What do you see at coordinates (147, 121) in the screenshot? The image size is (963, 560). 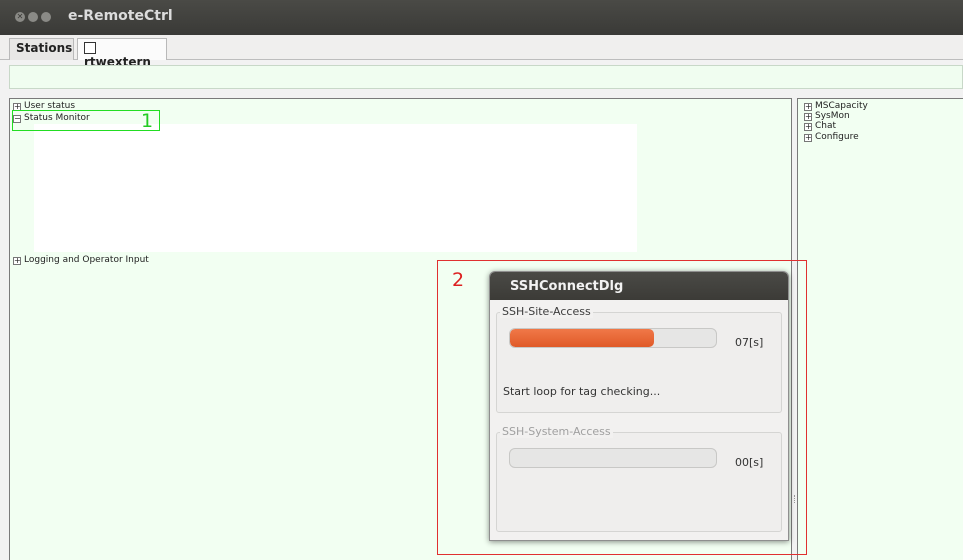 I see `annotation-label-1: 1` at bounding box center [147, 121].